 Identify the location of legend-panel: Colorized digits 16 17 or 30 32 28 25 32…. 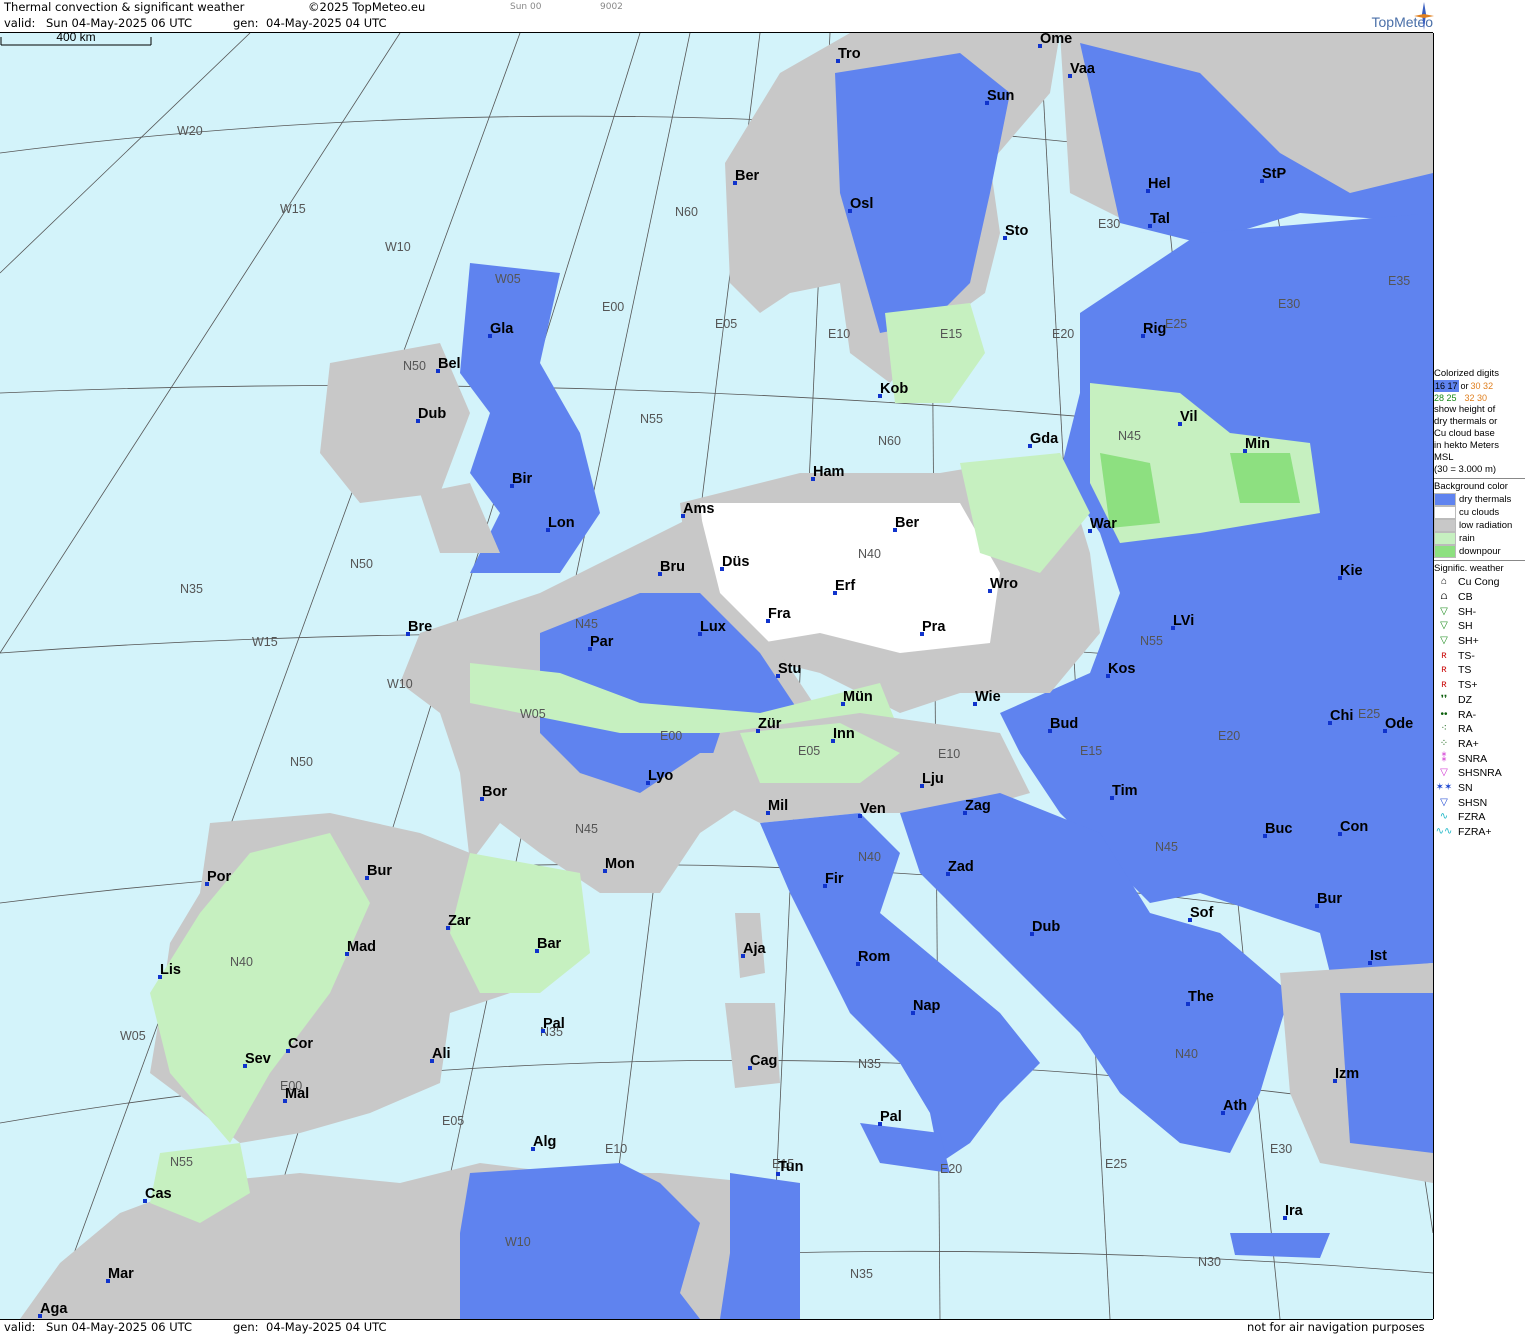
(1479, 603).